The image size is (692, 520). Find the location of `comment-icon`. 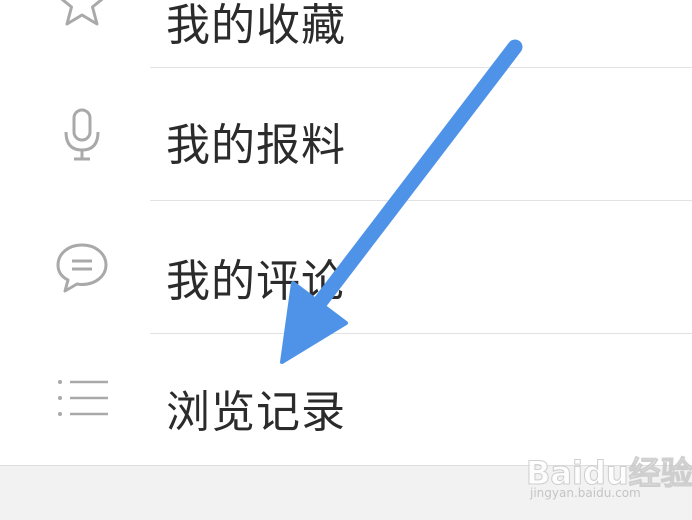

comment-icon is located at coordinates (82, 268).